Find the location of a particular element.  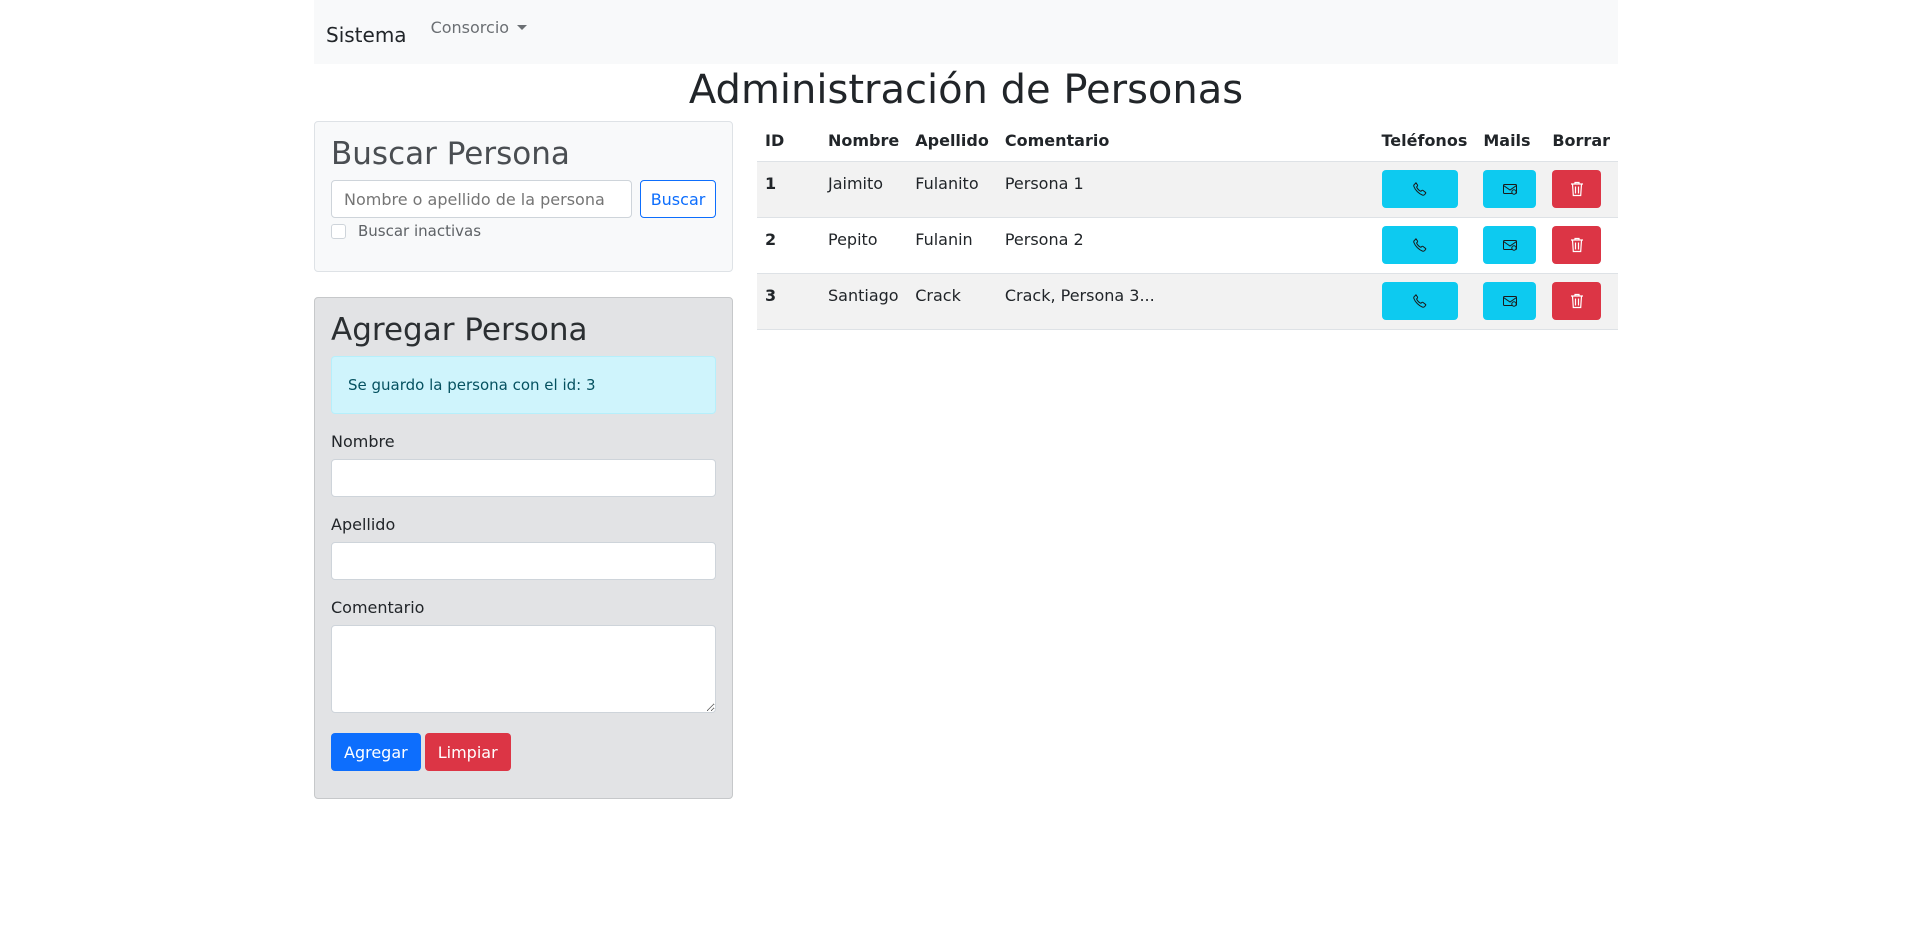

cell-id: 1 is located at coordinates (788, 189).